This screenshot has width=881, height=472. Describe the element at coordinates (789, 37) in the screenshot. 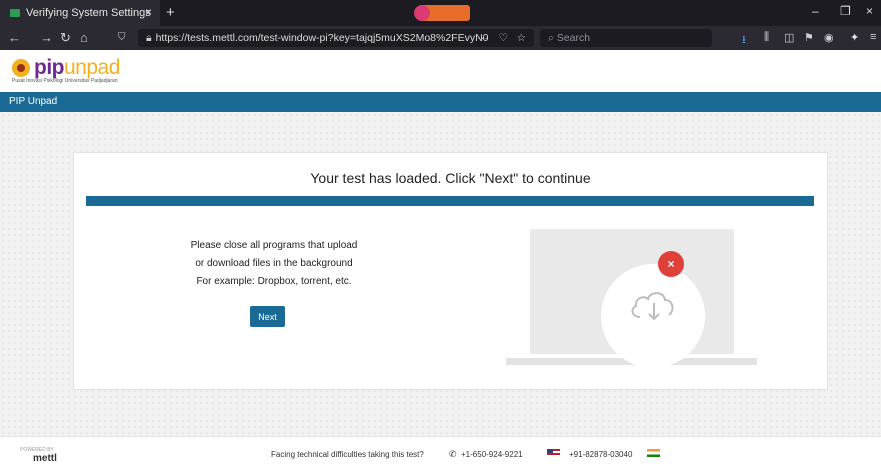

I see `sidebar-icon: ◫` at that location.